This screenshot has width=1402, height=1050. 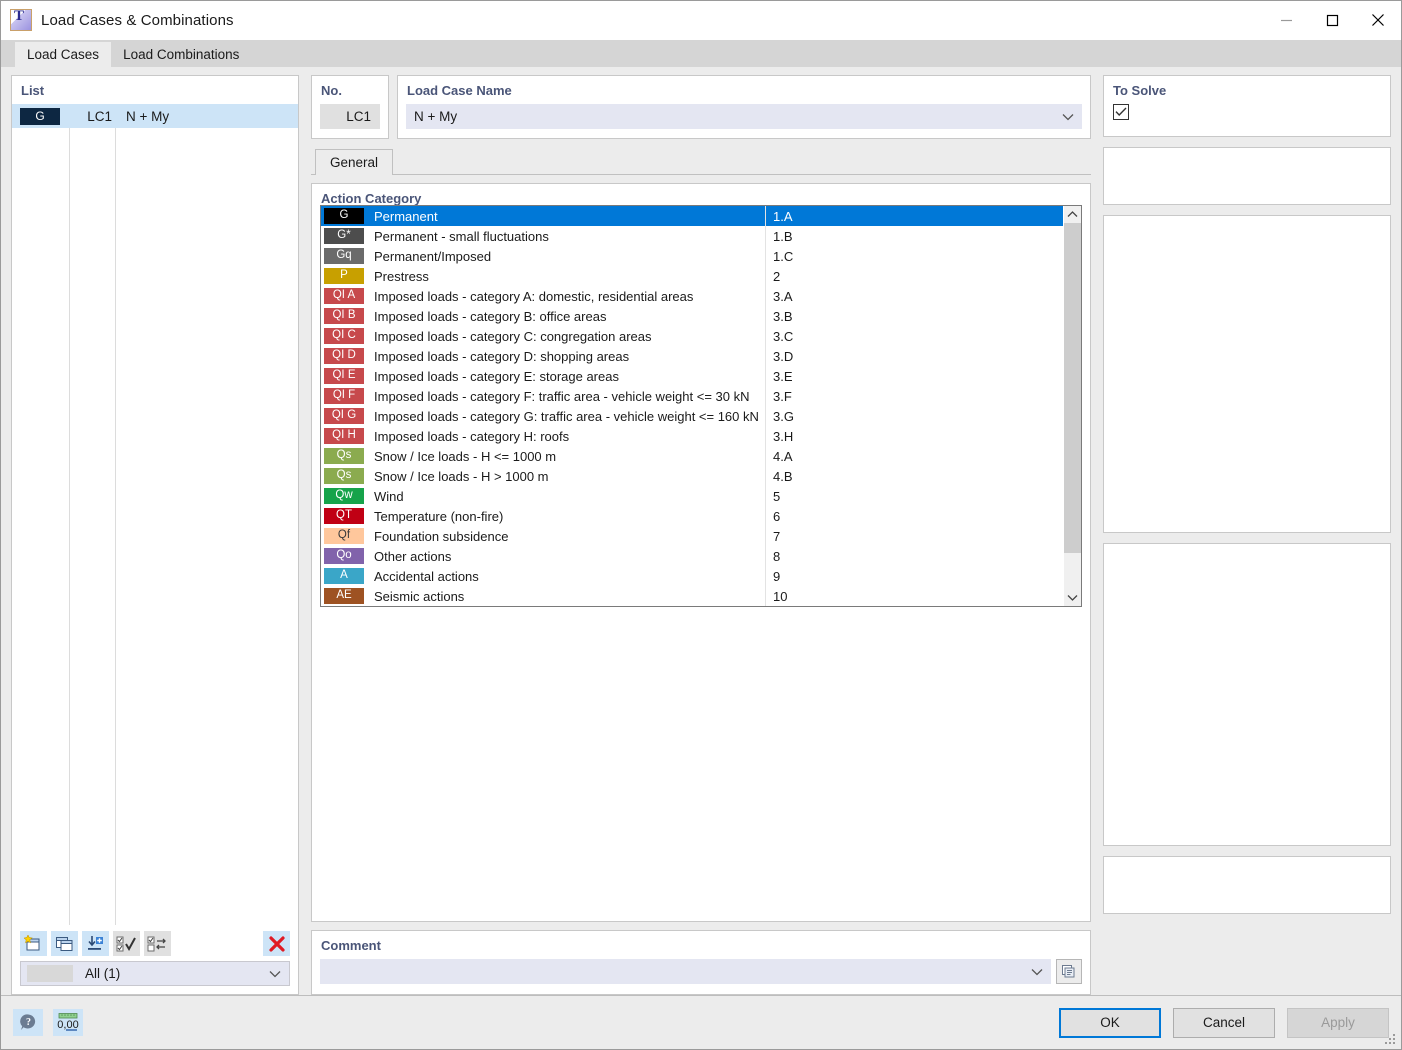 I want to click on action-category-option-badge: Qs, so click(x=344, y=476).